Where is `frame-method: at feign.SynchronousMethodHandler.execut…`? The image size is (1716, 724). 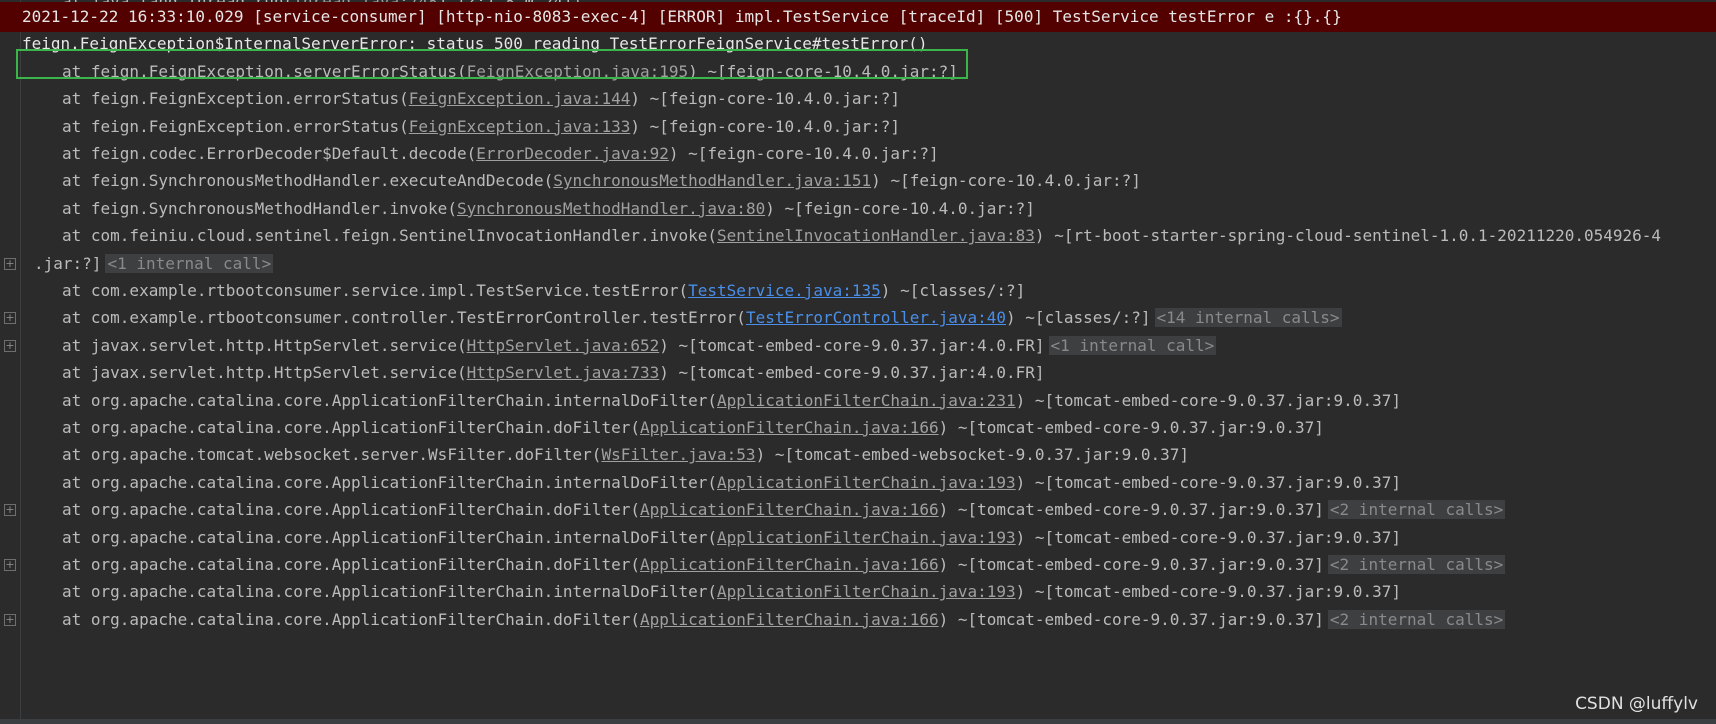 frame-method: at feign.SynchronousMethodHandler.execut… is located at coordinates (308, 181).